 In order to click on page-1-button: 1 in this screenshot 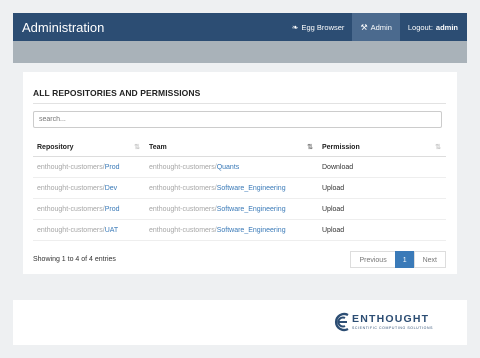, I will do `click(404, 259)`.